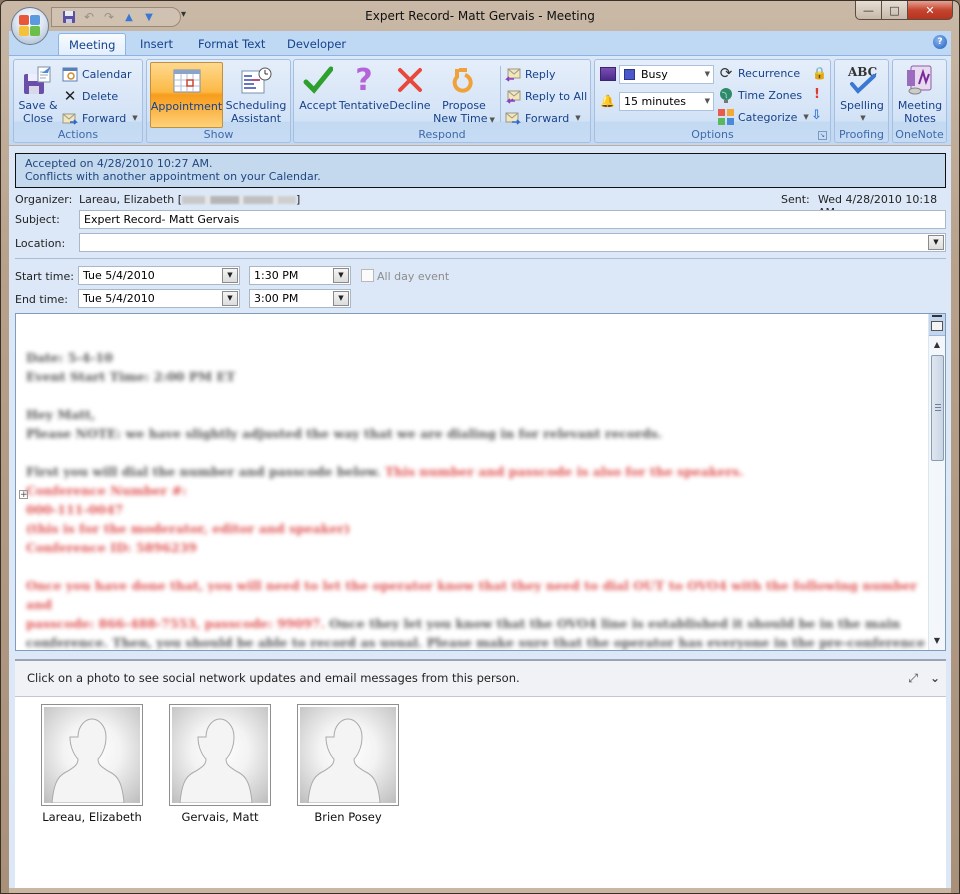 This screenshot has height=894, width=960. Describe the element at coordinates (318, 80) in the screenshot. I see `checkmark-icon` at that location.